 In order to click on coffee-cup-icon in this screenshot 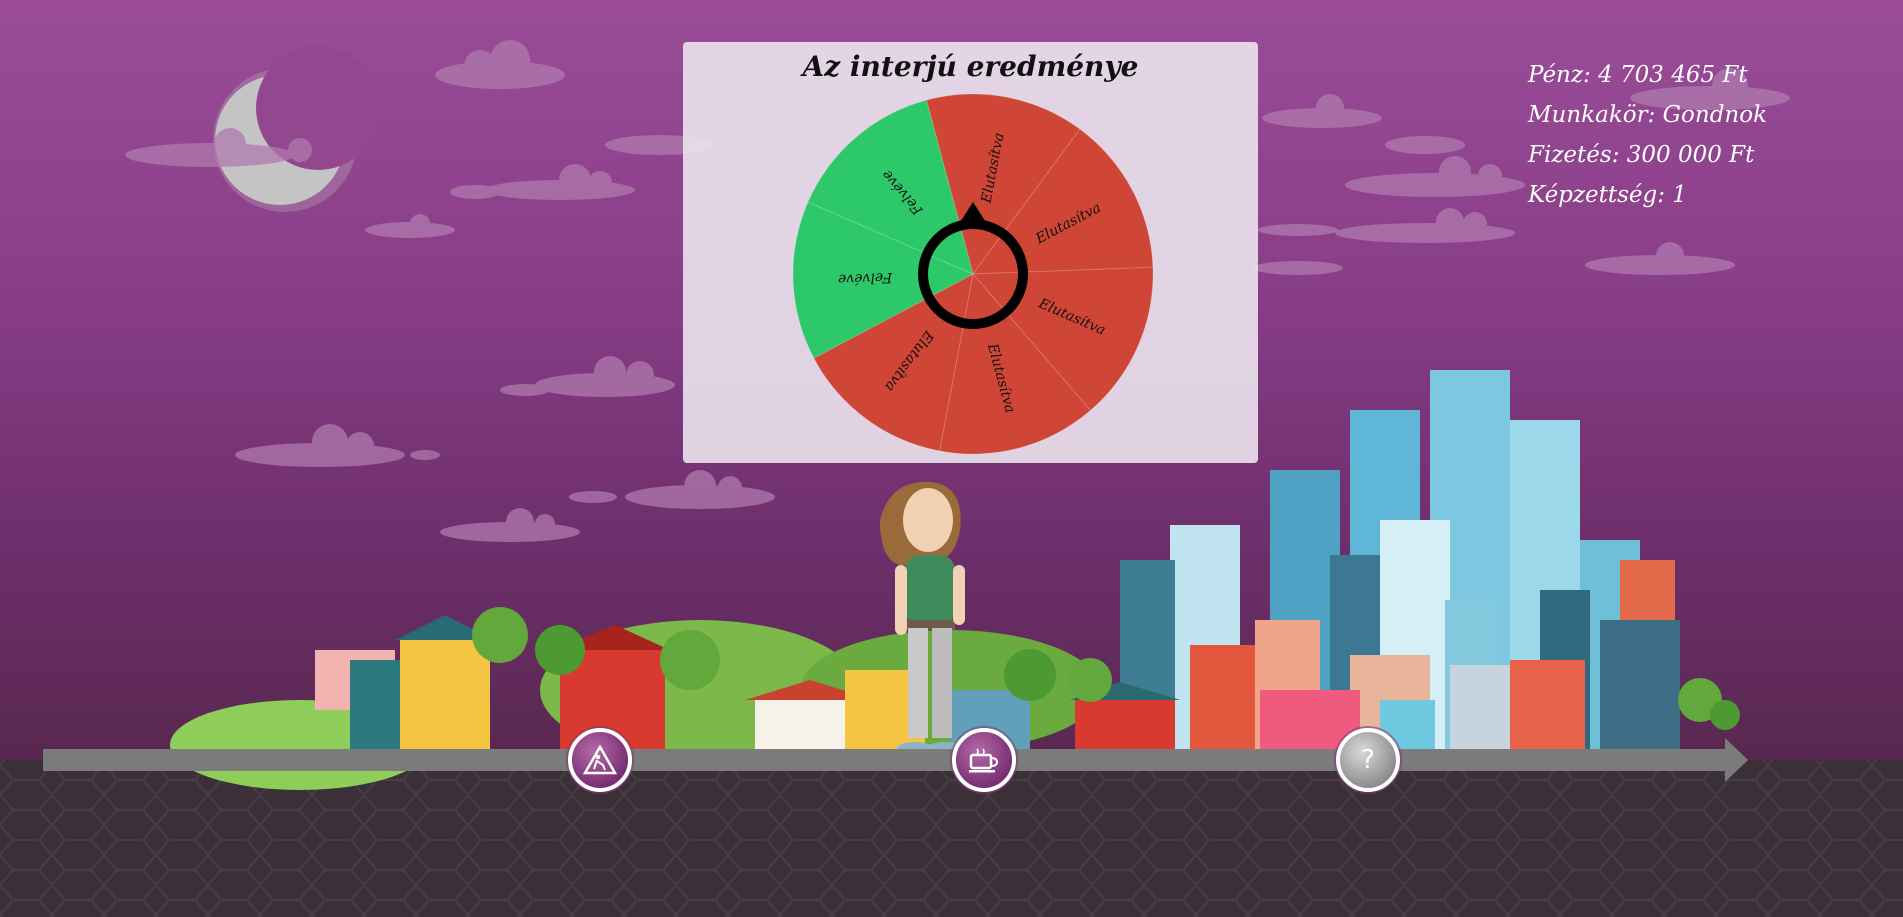, I will do `click(984, 760)`.